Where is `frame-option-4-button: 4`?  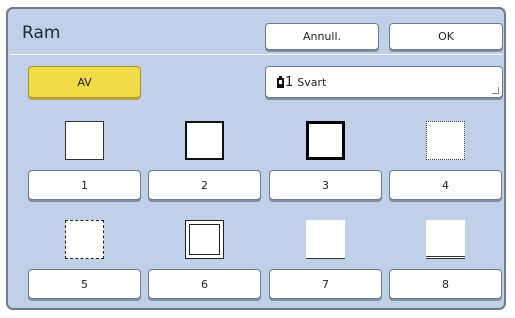 frame-option-4-button: 4 is located at coordinates (445, 185).